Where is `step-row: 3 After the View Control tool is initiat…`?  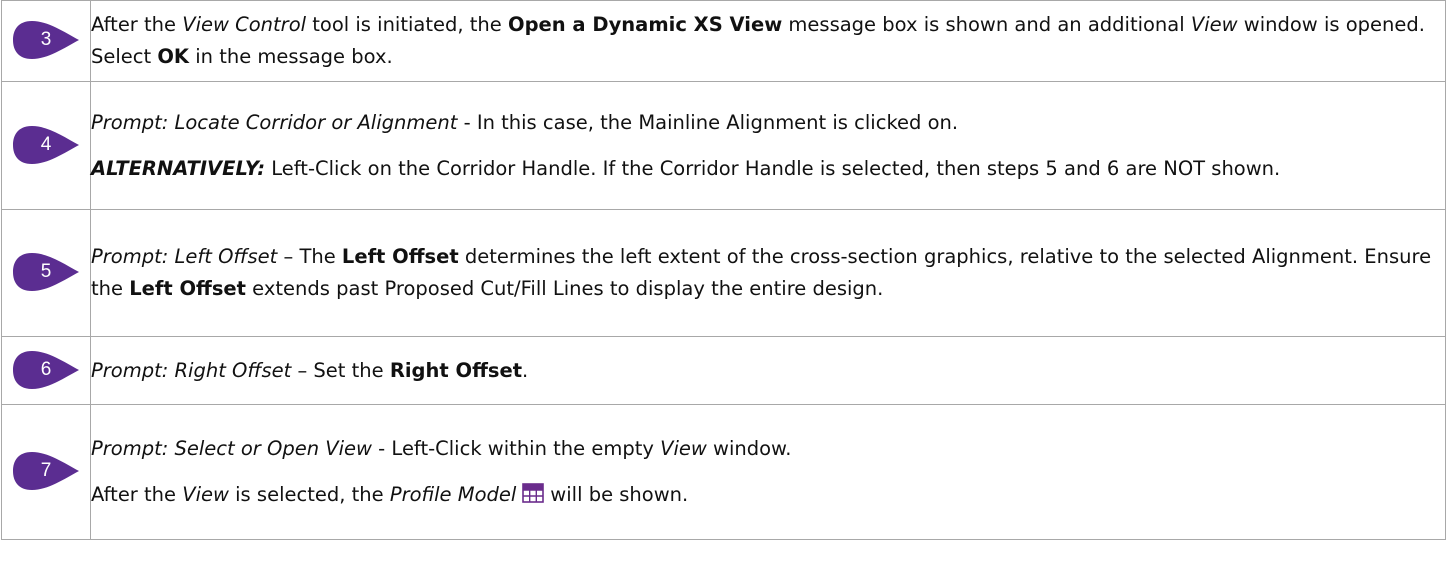 step-row: 3 After the View Control tool is initiat… is located at coordinates (723, 41).